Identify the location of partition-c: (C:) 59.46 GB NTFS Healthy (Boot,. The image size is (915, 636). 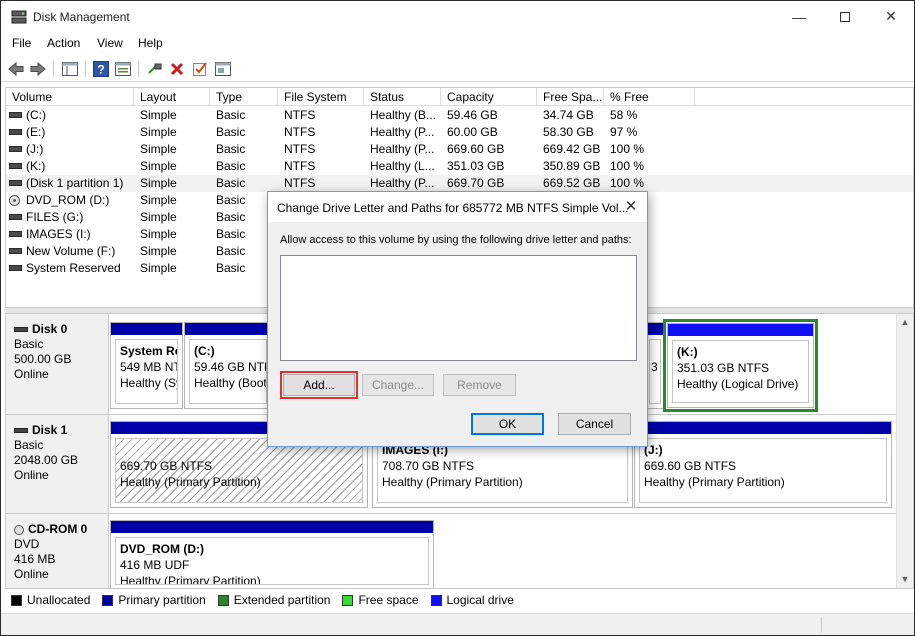
(228, 365).